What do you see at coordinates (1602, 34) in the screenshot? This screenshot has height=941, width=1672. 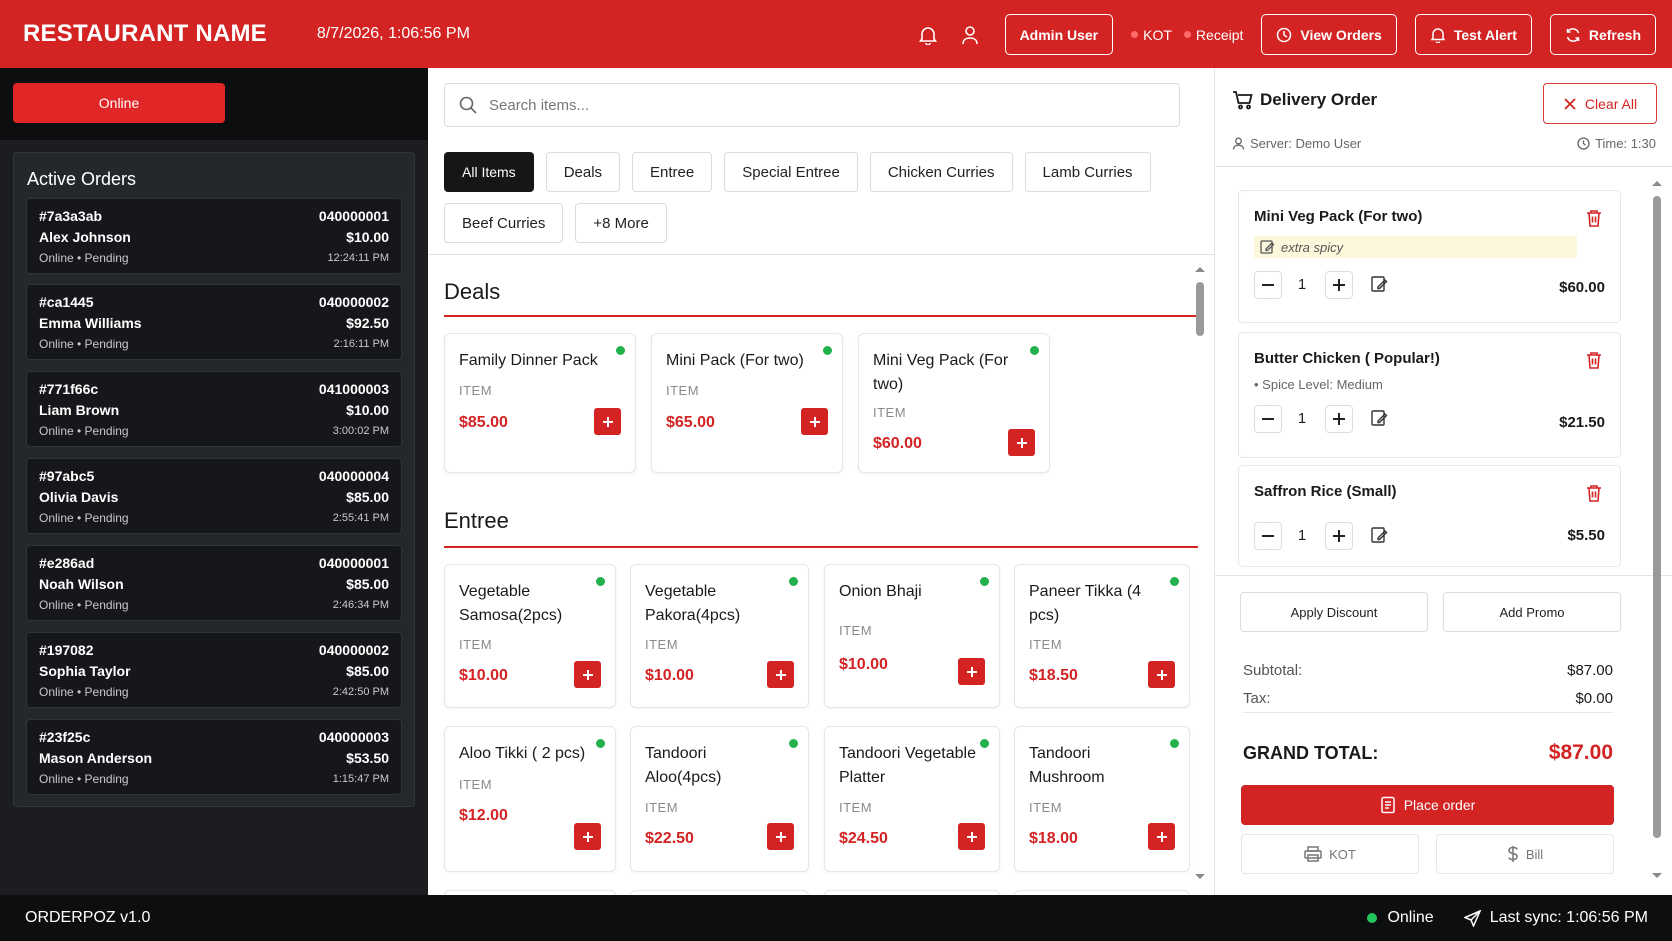 I see `refresh-button: Refresh` at bounding box center [1602, 34].